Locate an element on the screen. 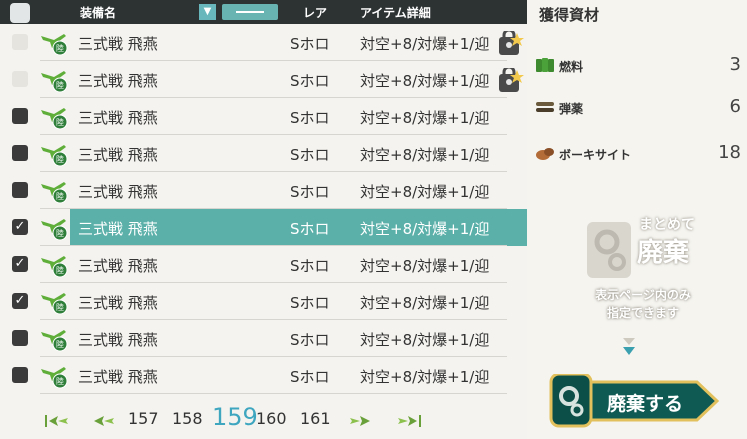 The width and height of the screenshot is (747, 439). column-detail-header: アイテム詳細 is located at coordinates (395, 12).